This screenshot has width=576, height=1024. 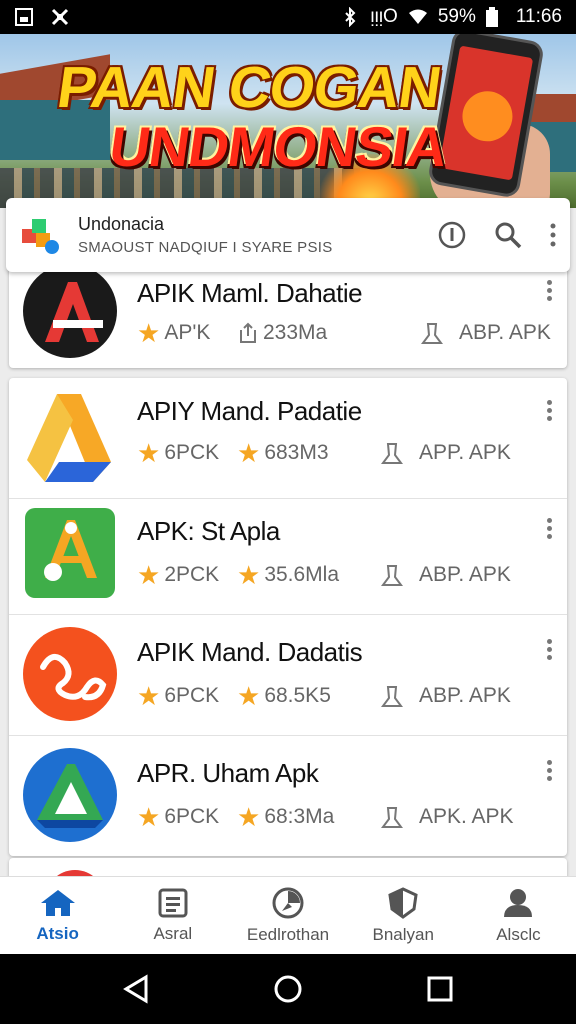 I want to click on clock: 11:66, so click(x=538, y=16).